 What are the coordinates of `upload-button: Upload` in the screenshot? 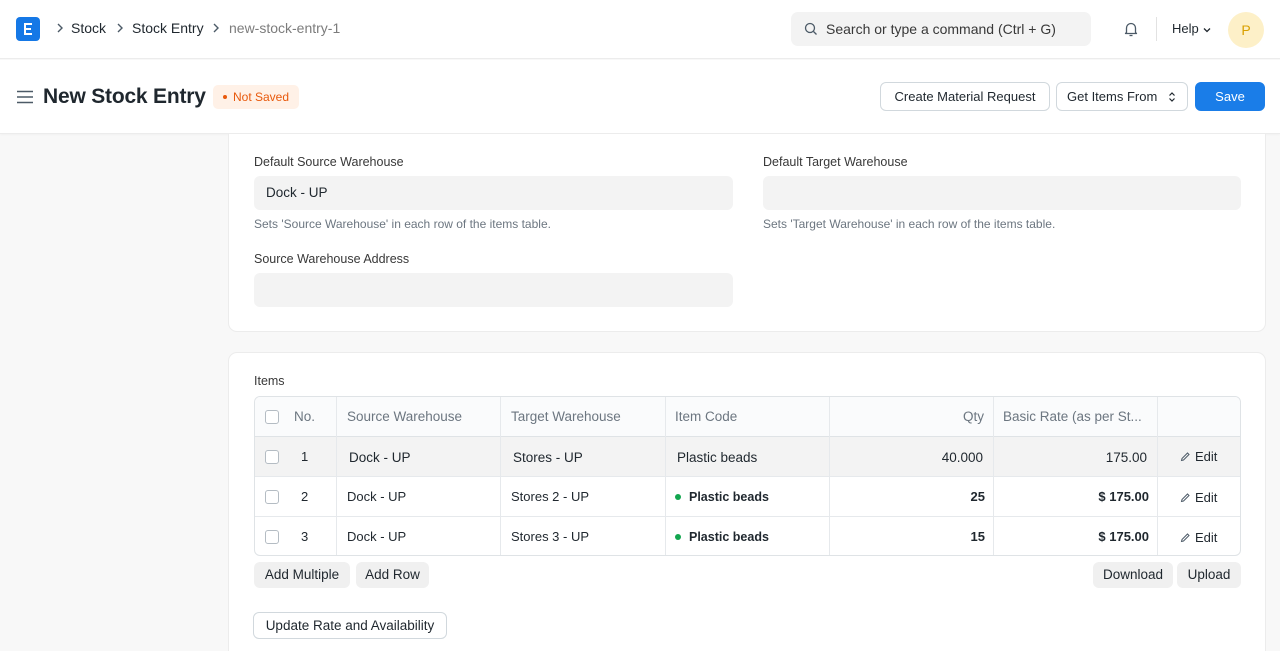 It's located at (1209, 575).